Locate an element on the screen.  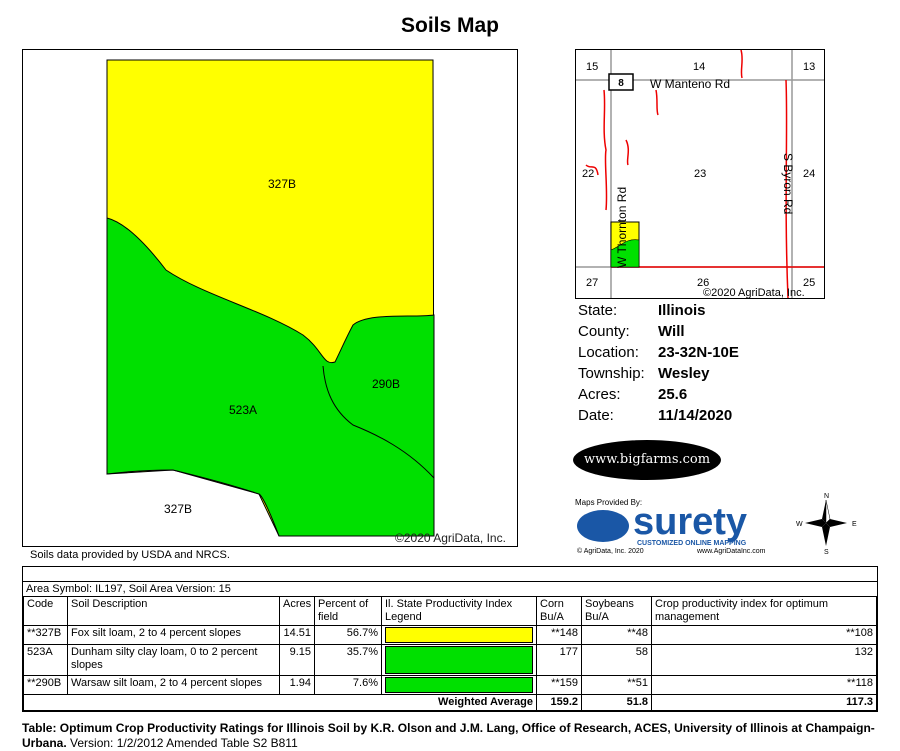
cell-code: **327B is located at coordinates (45, 635).